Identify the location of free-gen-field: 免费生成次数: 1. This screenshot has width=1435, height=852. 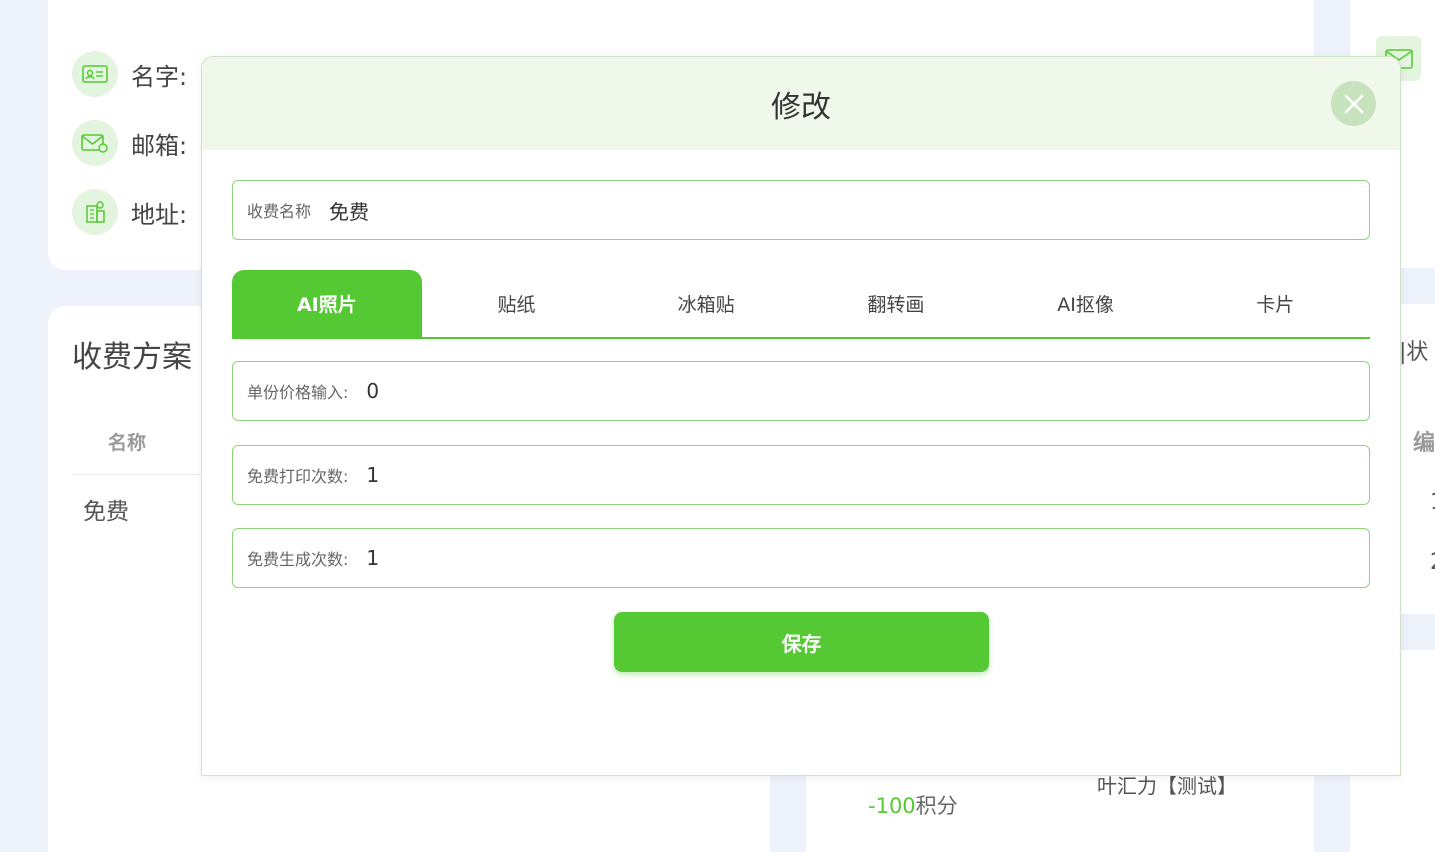
(801, 558).